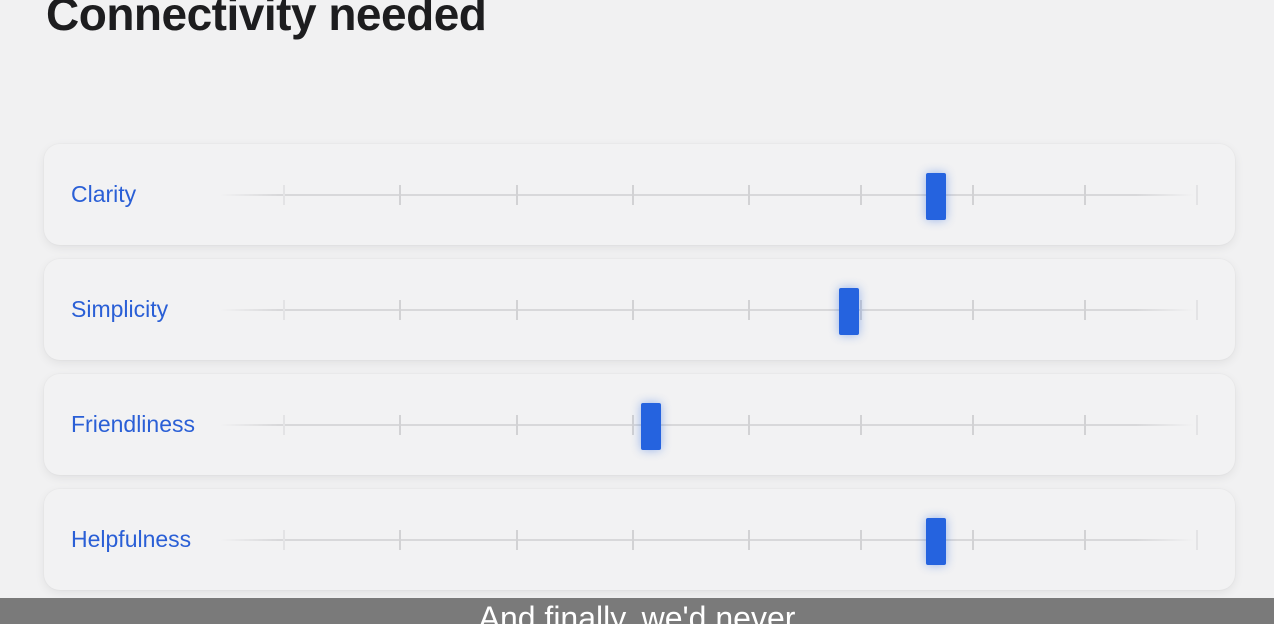 This screenshot has height=624, width=1274. I want to click on slider-label: Helpfulness, so click(131, 539).